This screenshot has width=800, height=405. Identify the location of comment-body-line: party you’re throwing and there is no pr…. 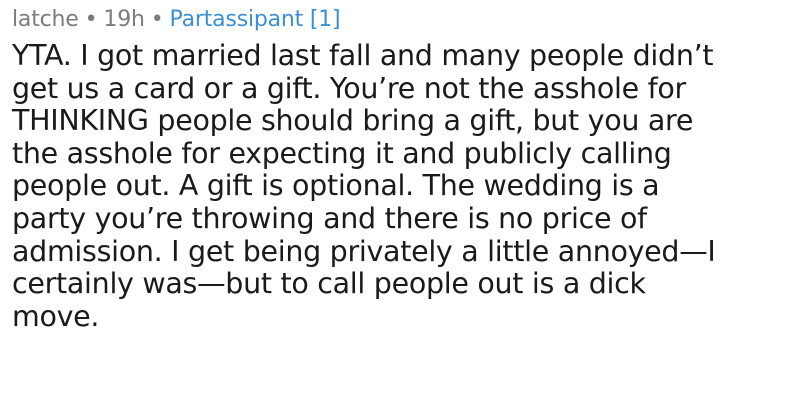
(329, 218).